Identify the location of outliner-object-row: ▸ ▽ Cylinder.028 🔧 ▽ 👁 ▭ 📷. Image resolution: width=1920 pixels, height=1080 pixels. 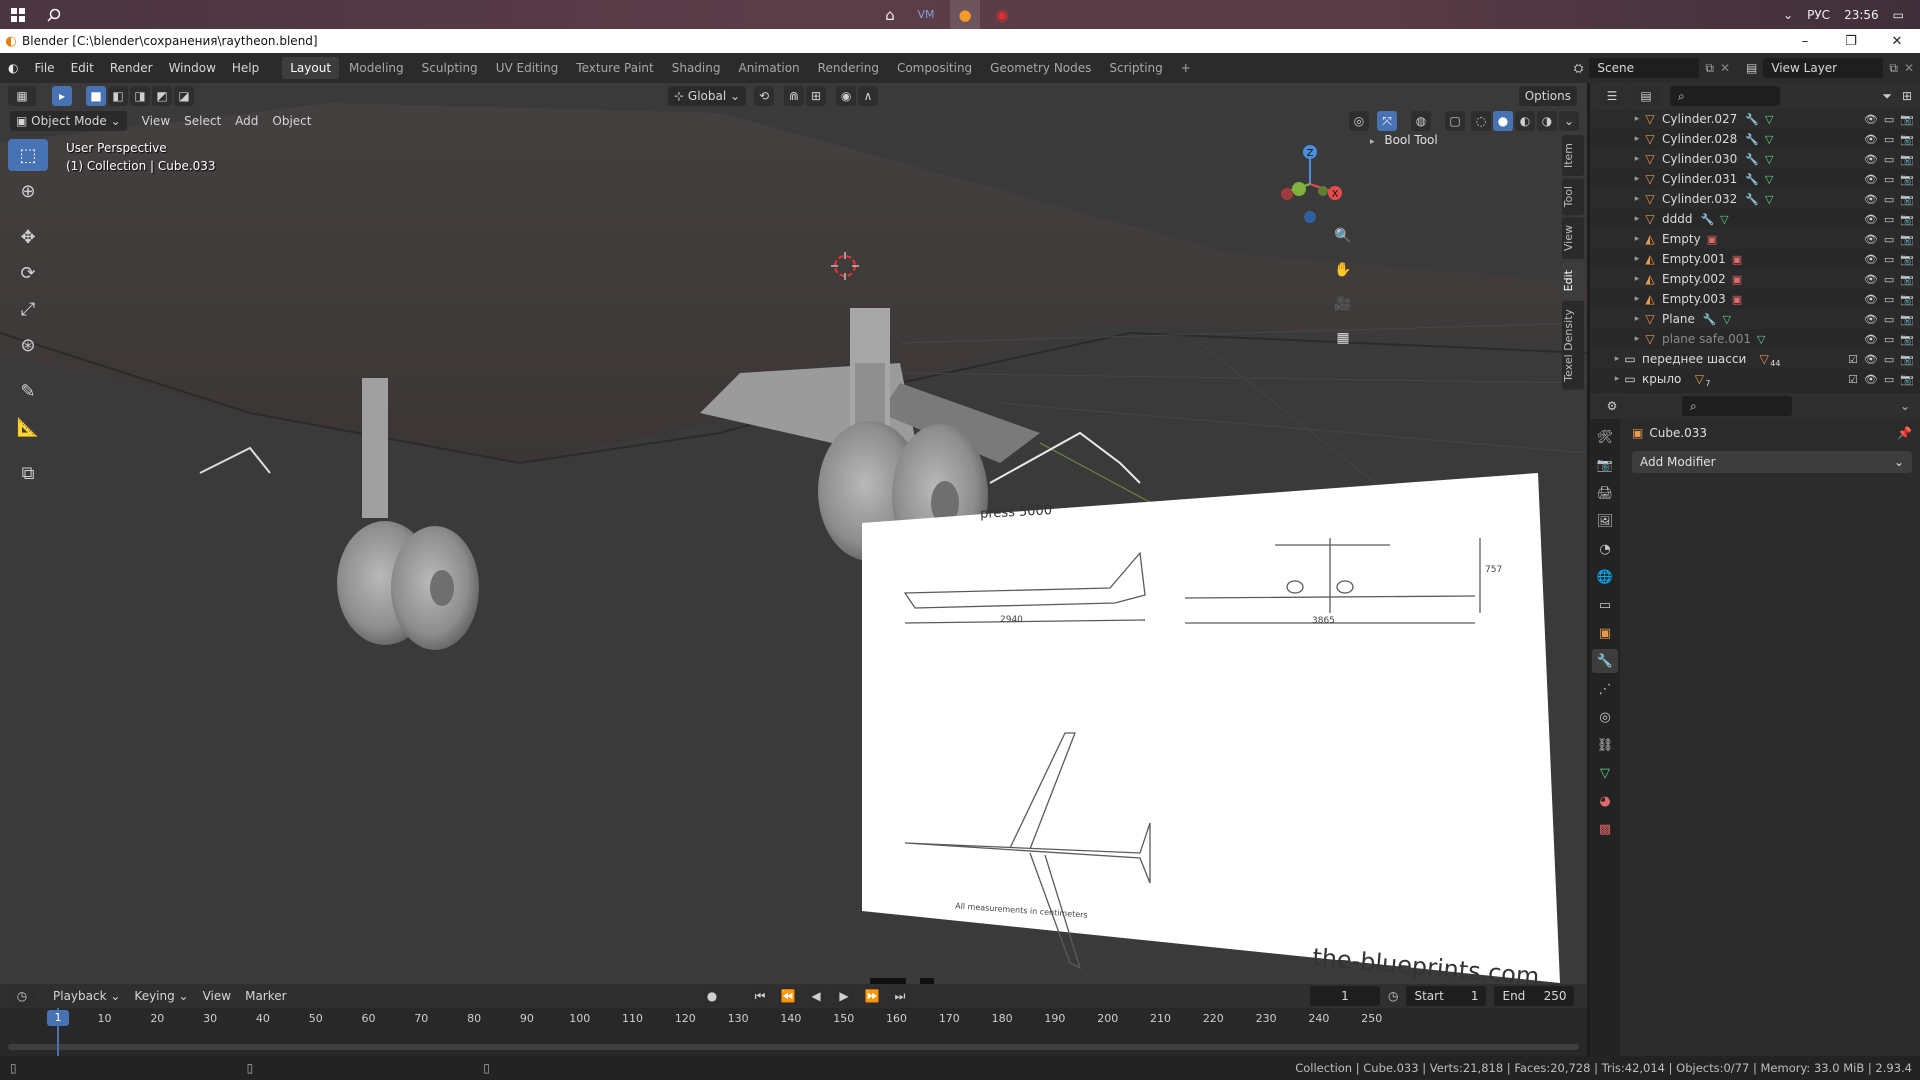
(1755, 139).